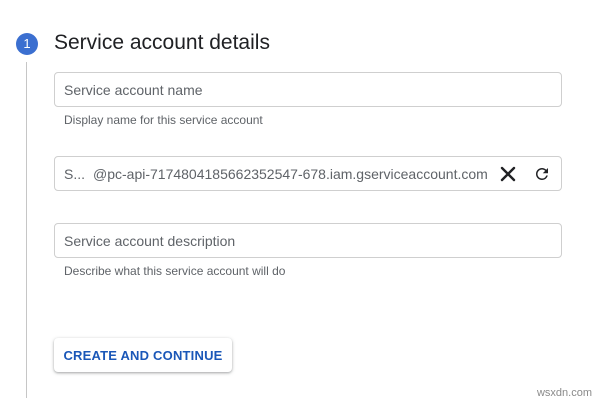 The height and width of the screenshot is (405, 600). I want to click on clear-id-button, so click(508, 174).